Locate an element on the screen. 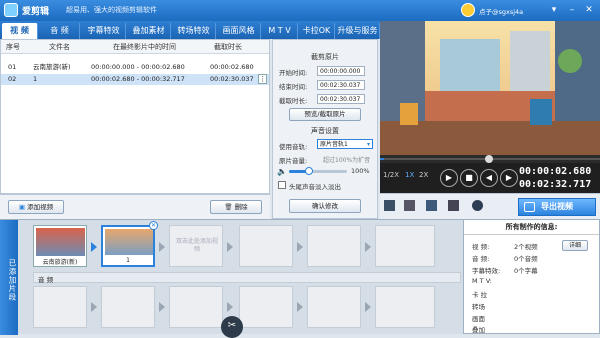 This screenshot has height=338, width=600. speed-half: 1/2X is located at coordinates (391, 175).